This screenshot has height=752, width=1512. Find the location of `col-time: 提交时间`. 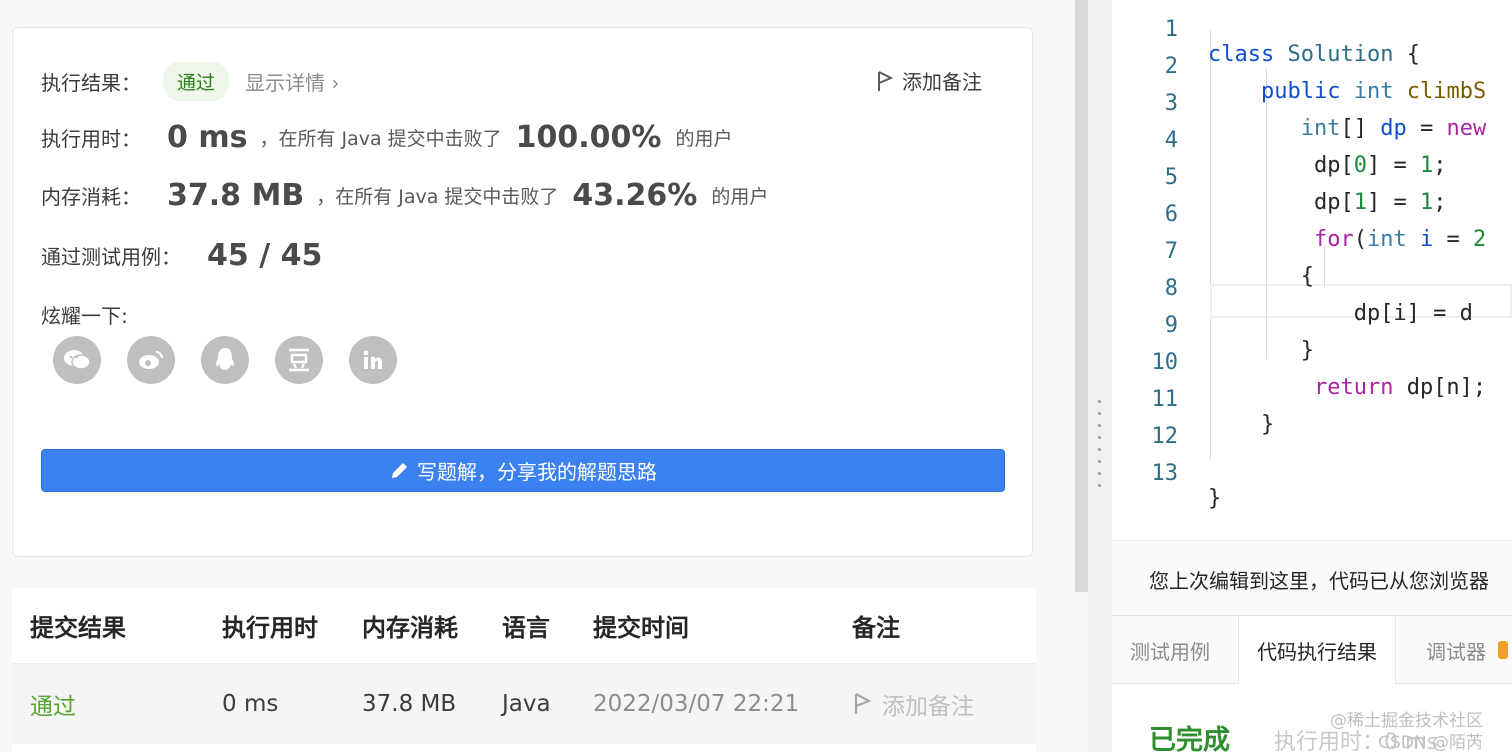

col-time: 提交时间 is located at coordinates (641, 628).